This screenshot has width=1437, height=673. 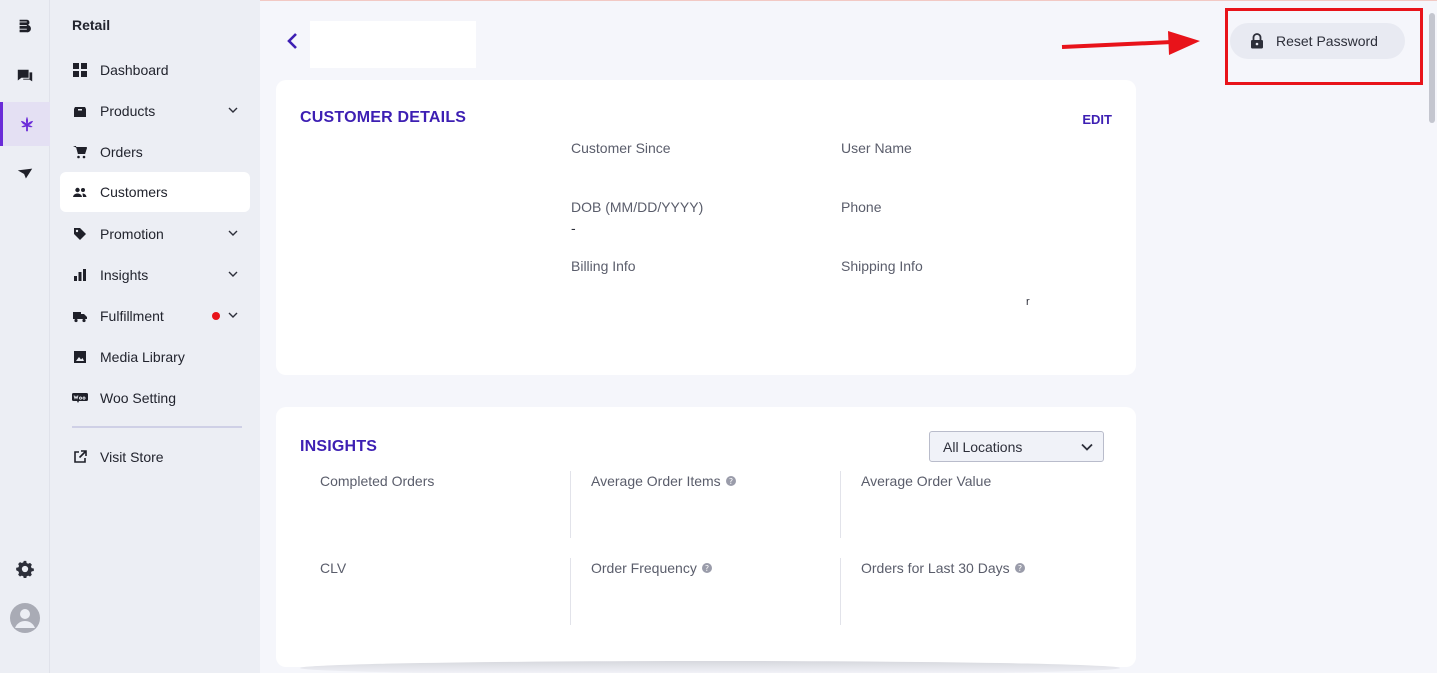 I want to click on sidebar-item-label: Orders, so click(x=121, y=152).